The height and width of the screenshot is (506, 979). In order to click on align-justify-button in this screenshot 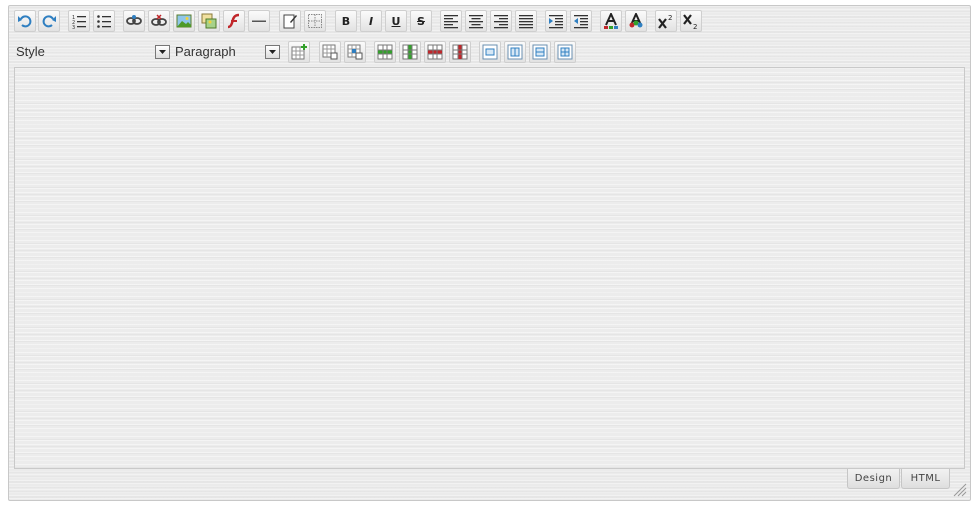, I will do `click(526, 21)`.